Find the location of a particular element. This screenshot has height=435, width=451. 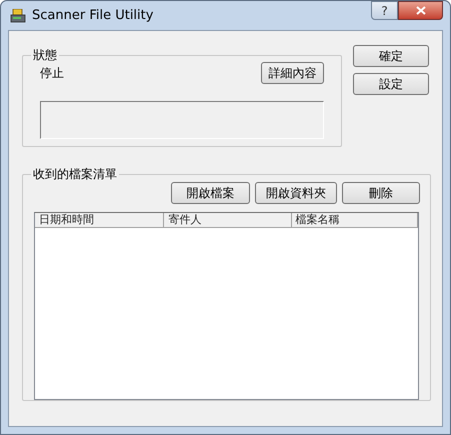

dialog-button: 刪除 is located at coordinates (381, 193).